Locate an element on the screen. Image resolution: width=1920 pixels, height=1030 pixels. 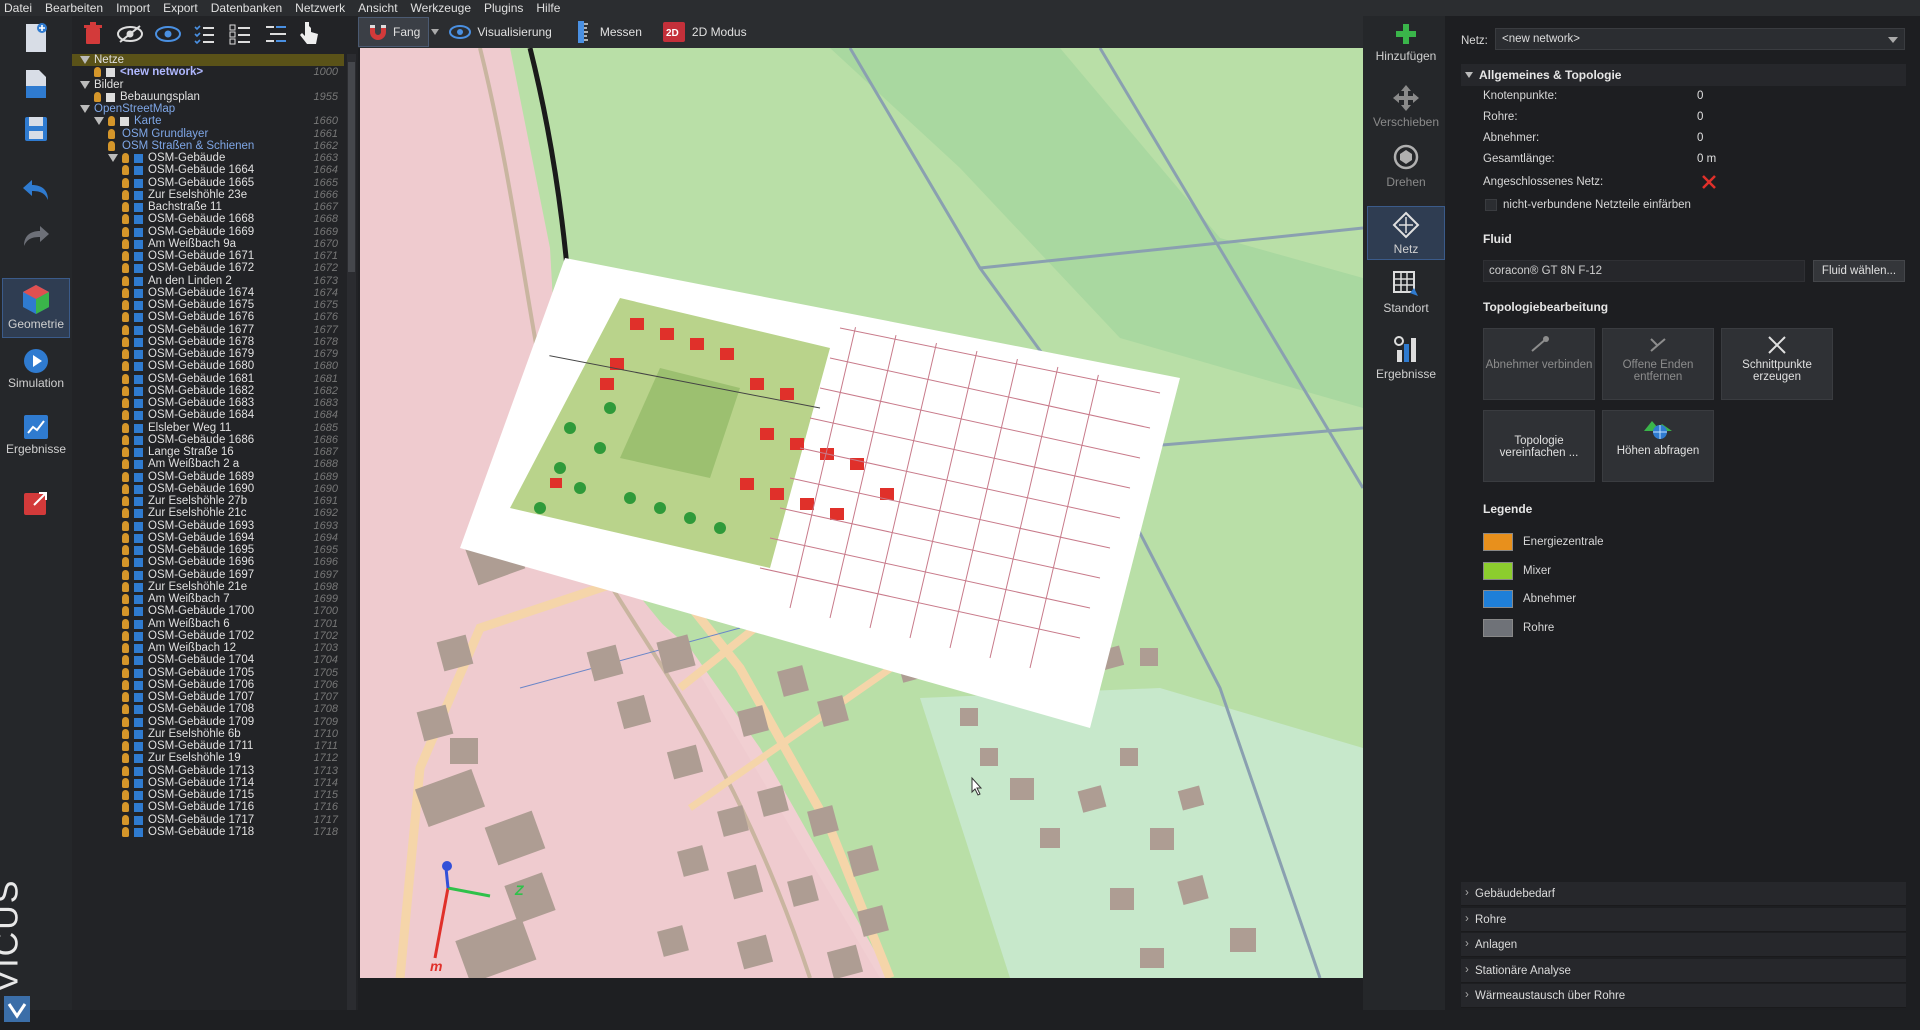
tree-item: OSM-Gebäude 1704 1704 is located at coordinates (208, 660).